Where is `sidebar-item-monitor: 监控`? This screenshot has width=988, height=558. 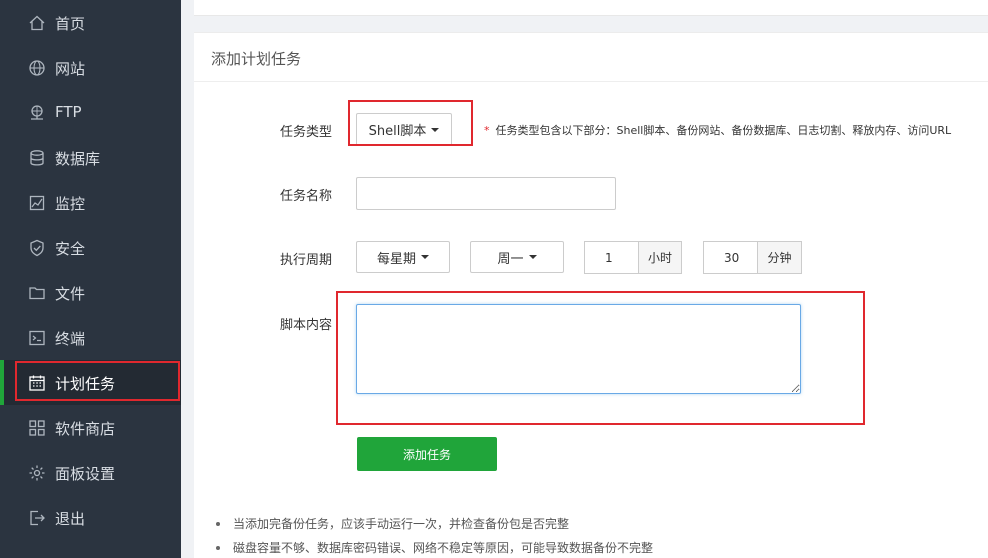 sidebar-item-monitor: 监控 is located at coordinates (90, 202).